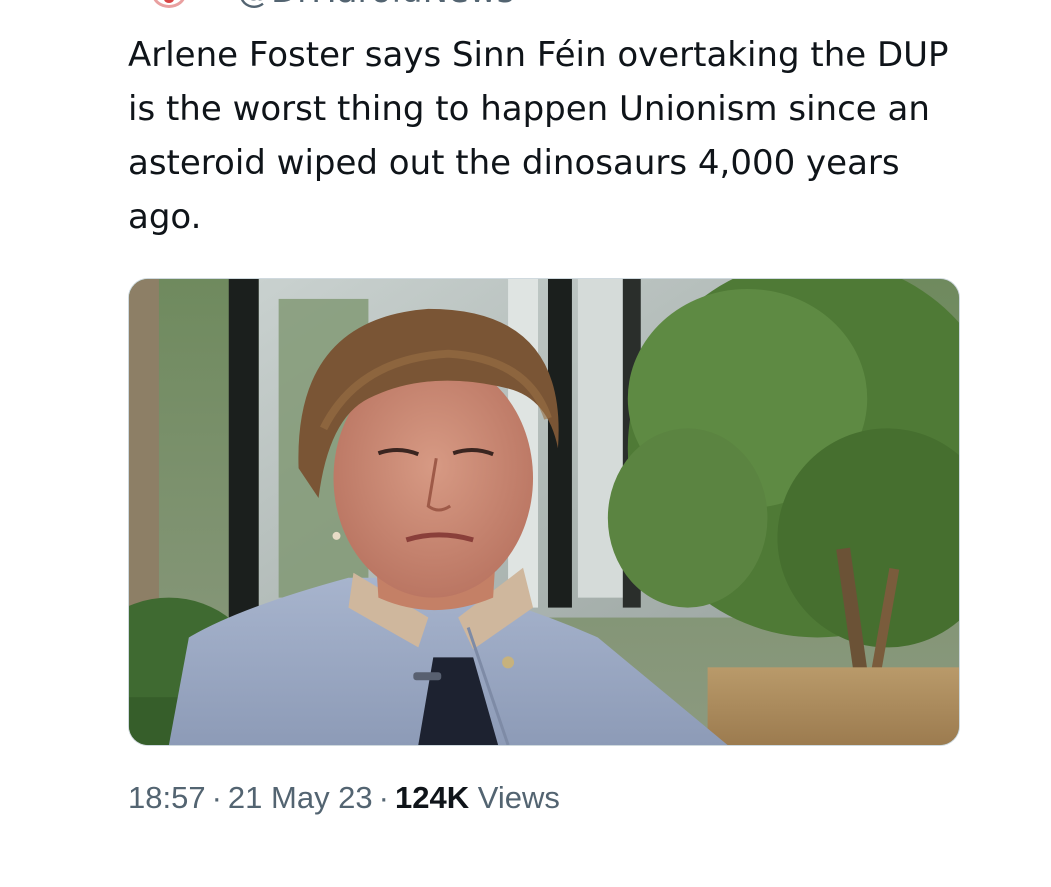  What do you see at coordinates (432, 797) in the screenshot?
I see `views-count: 124K` at bounding box center [432, 797].